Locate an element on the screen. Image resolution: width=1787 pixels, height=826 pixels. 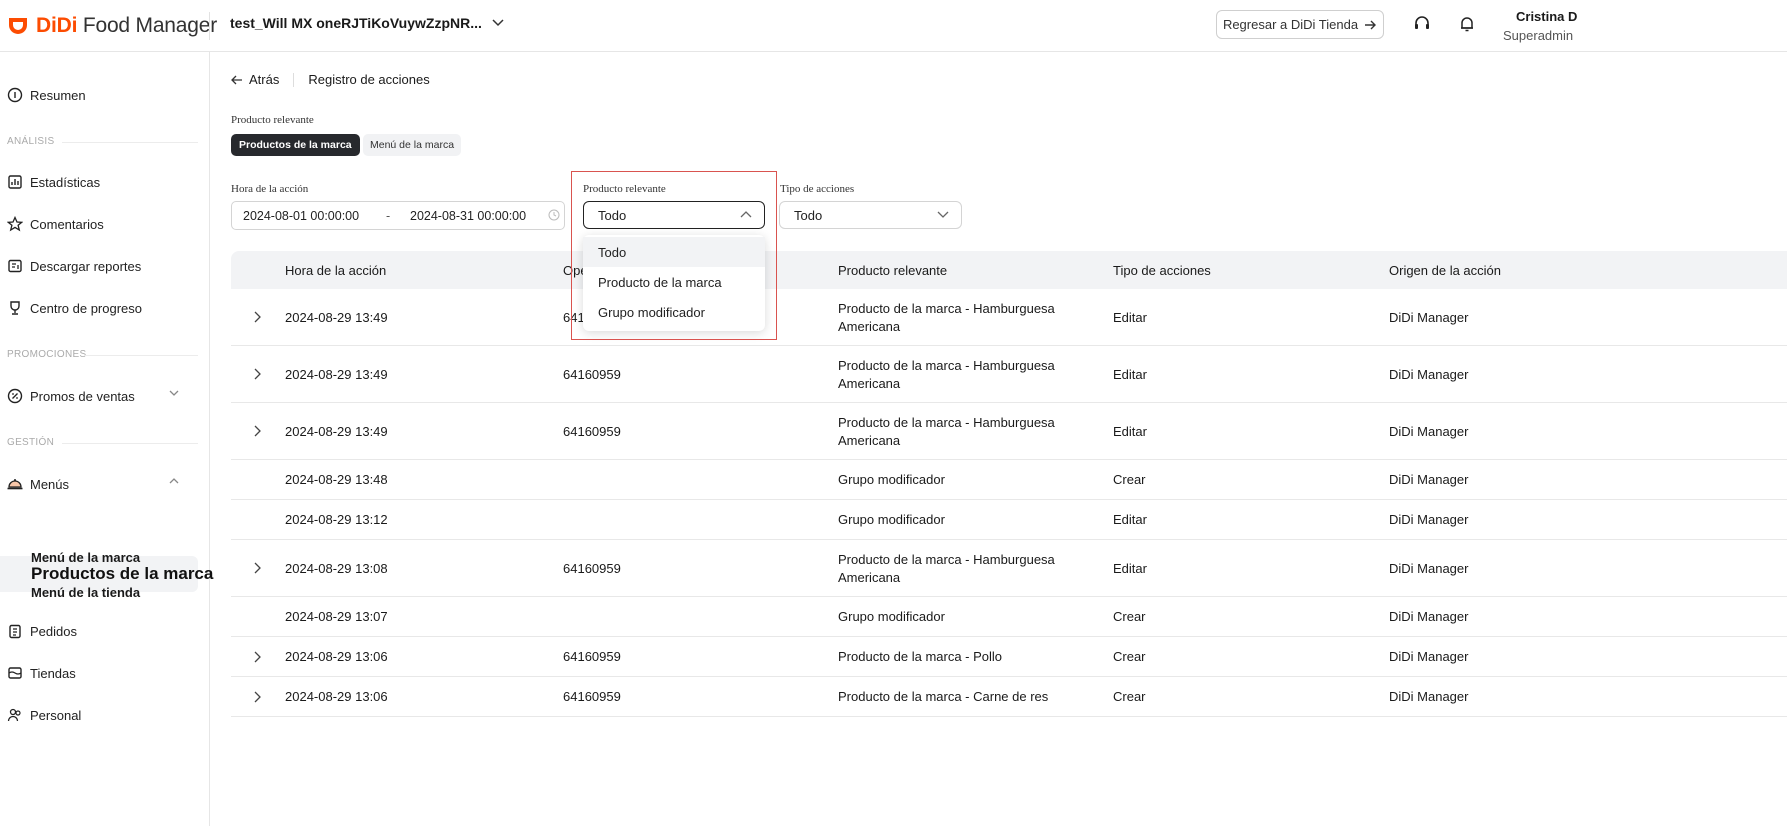
sidebar-item-estadisticas: Estadísticas is located at coordinates (105, 182).